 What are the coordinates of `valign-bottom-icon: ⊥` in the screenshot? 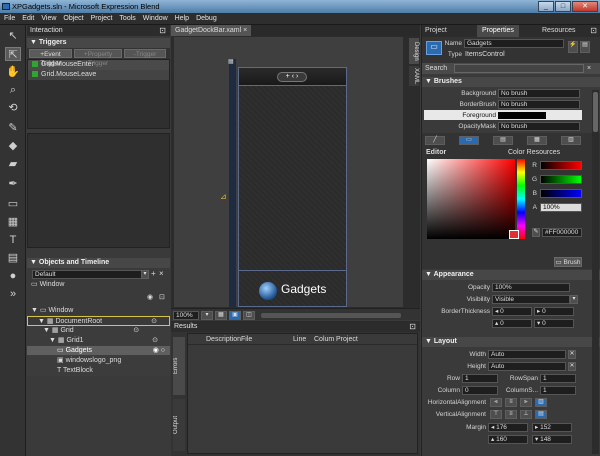 It's located at (526, 414).